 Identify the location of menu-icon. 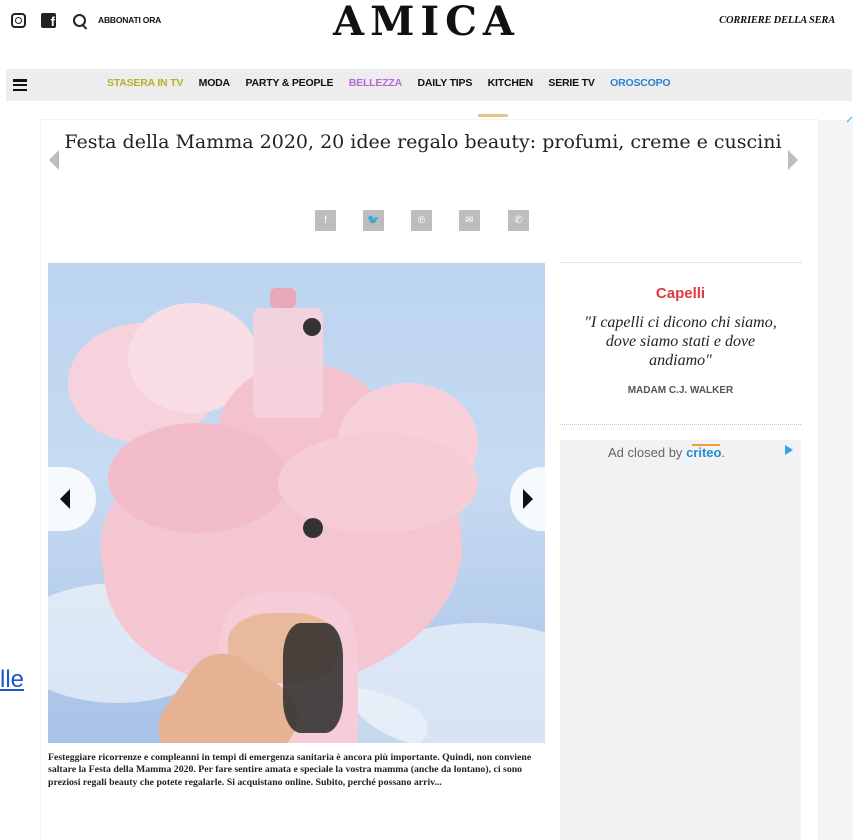
(20, 85).